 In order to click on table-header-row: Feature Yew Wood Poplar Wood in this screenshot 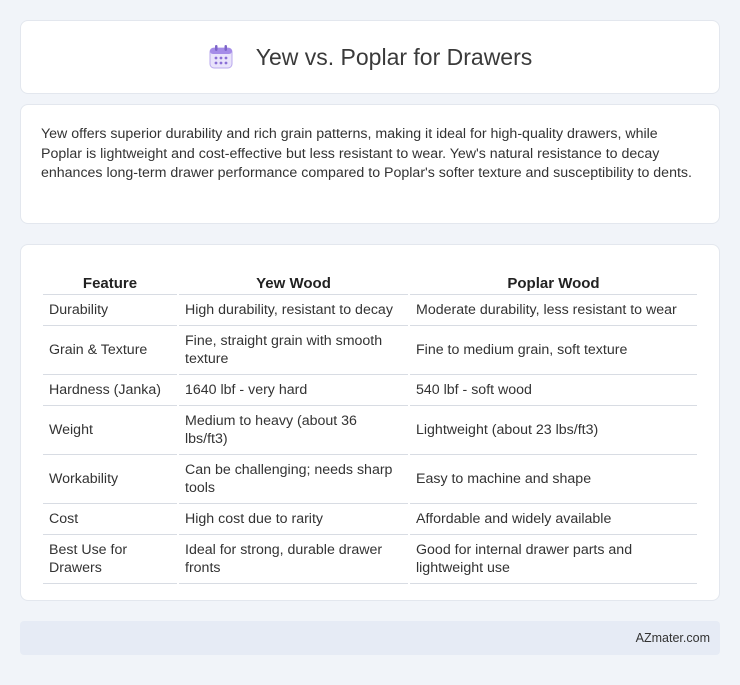, I will do `click(370, 280)`.